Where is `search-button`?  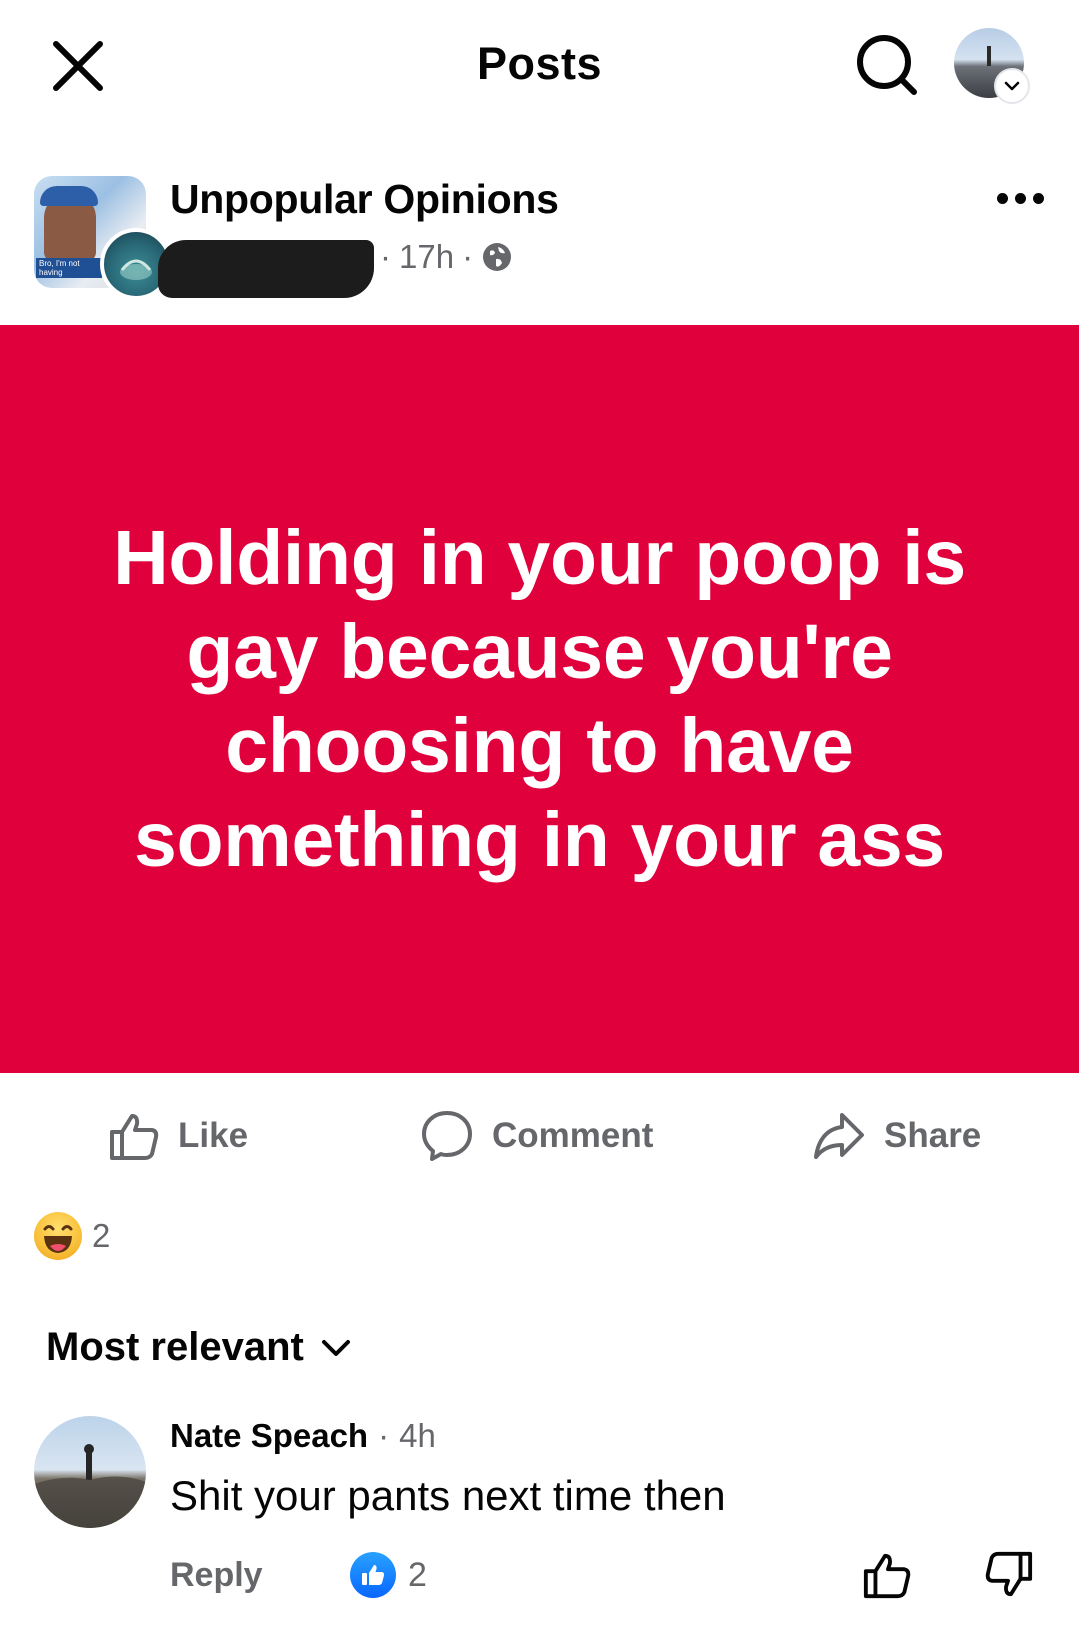 search-button is located at coordinates (887, 65).